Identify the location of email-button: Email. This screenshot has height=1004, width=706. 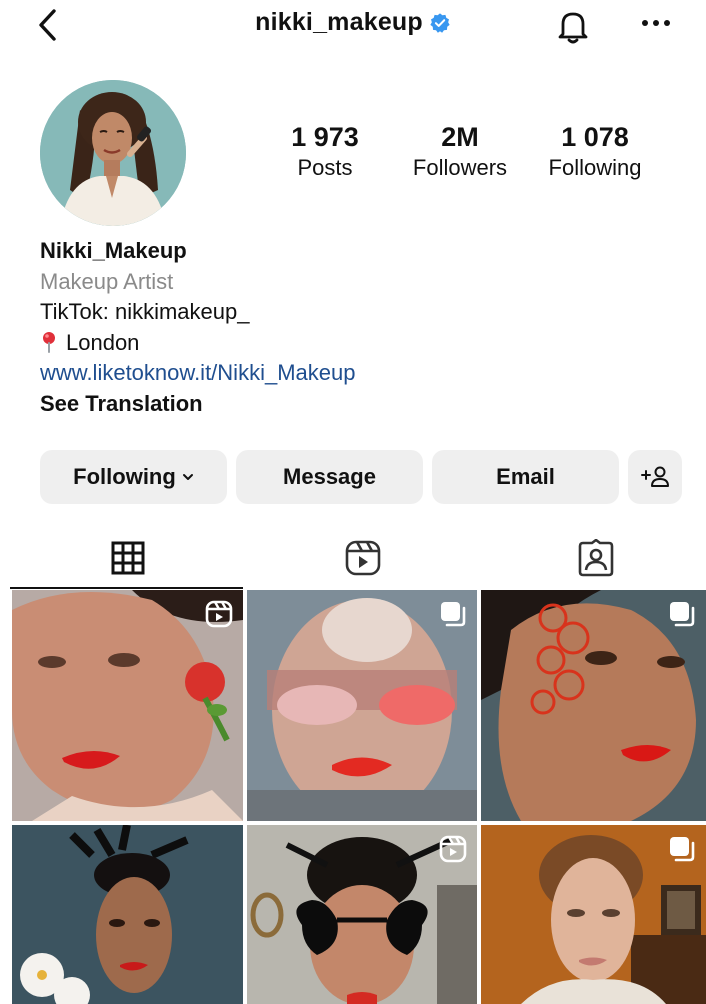
(525, 477).